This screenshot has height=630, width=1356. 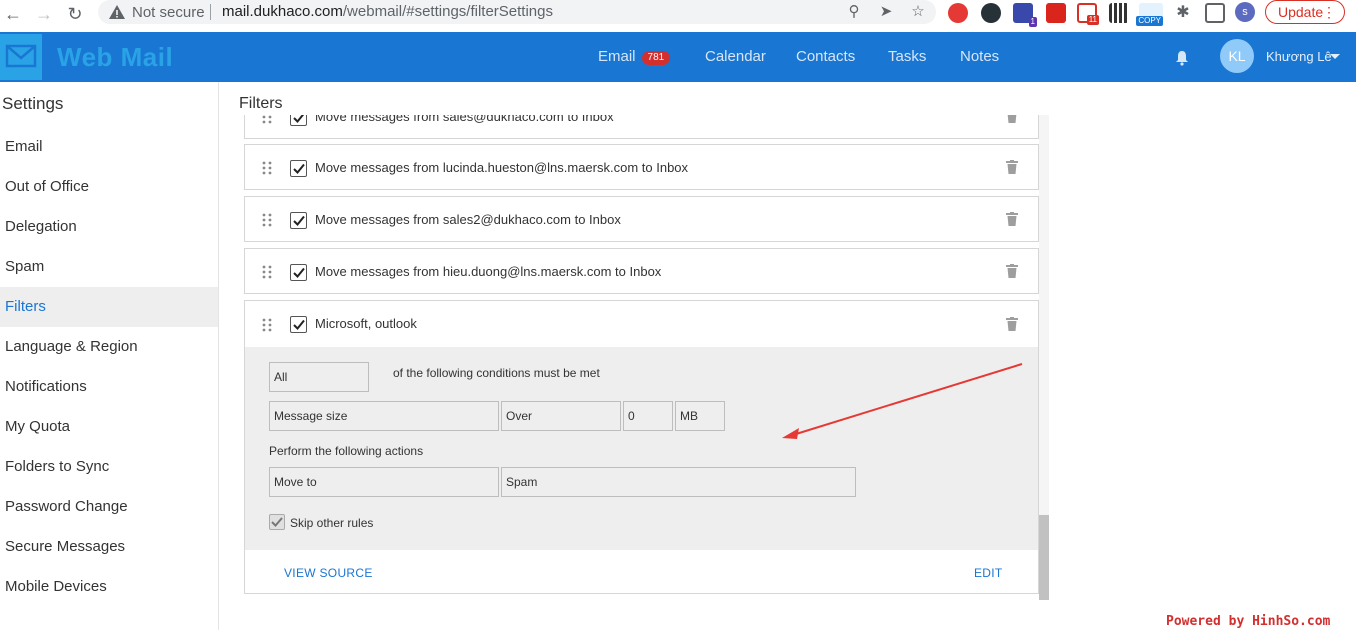 I want to click on watermark-text: Powered by HinhSo.com, so click(x=1248, y=621).